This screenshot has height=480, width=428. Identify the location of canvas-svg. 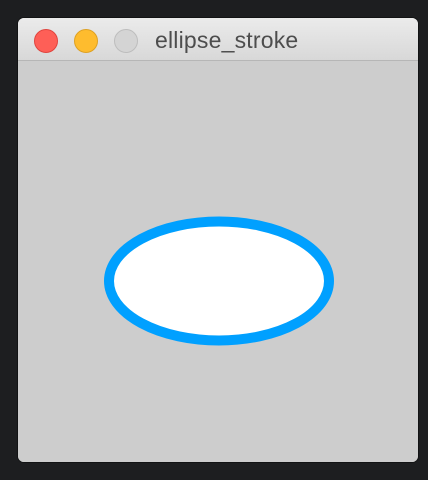
(219, 281).